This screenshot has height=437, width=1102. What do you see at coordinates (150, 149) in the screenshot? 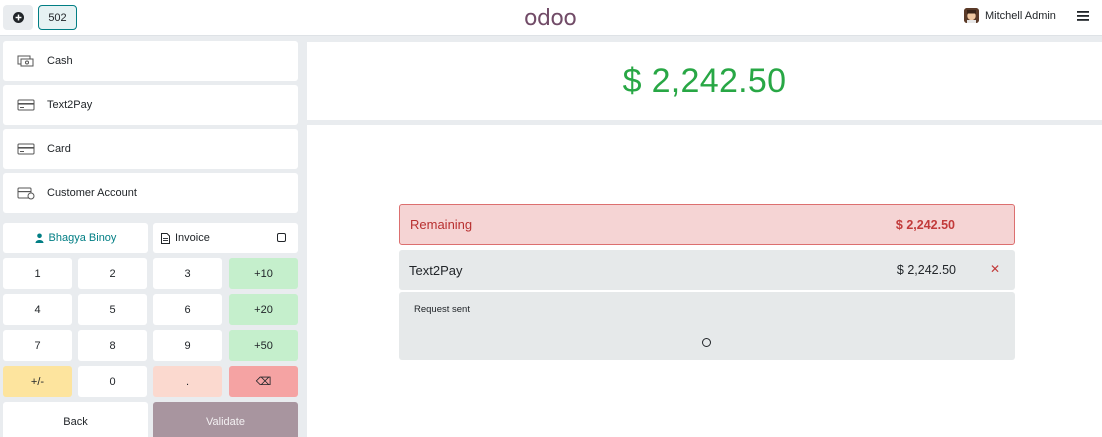
I see `payment-method-card: Card` at bounding box center [150, 149].